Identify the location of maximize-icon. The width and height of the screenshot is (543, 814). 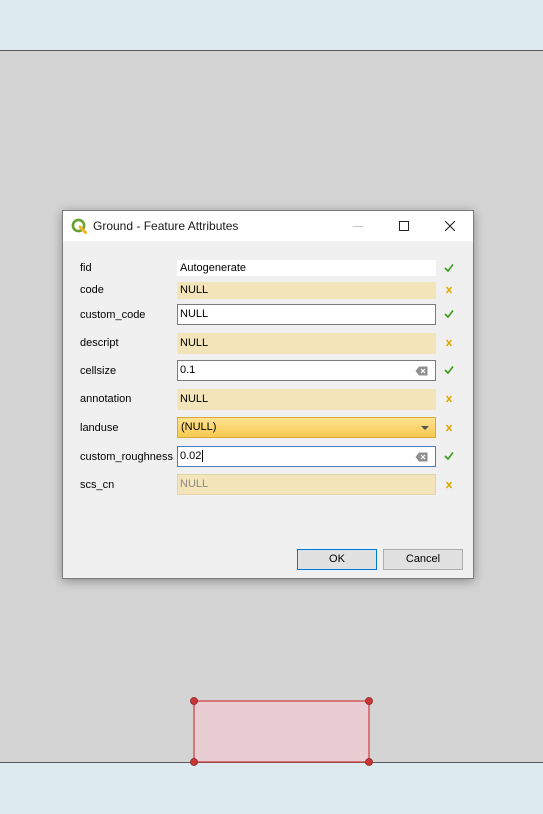
(404, 226).